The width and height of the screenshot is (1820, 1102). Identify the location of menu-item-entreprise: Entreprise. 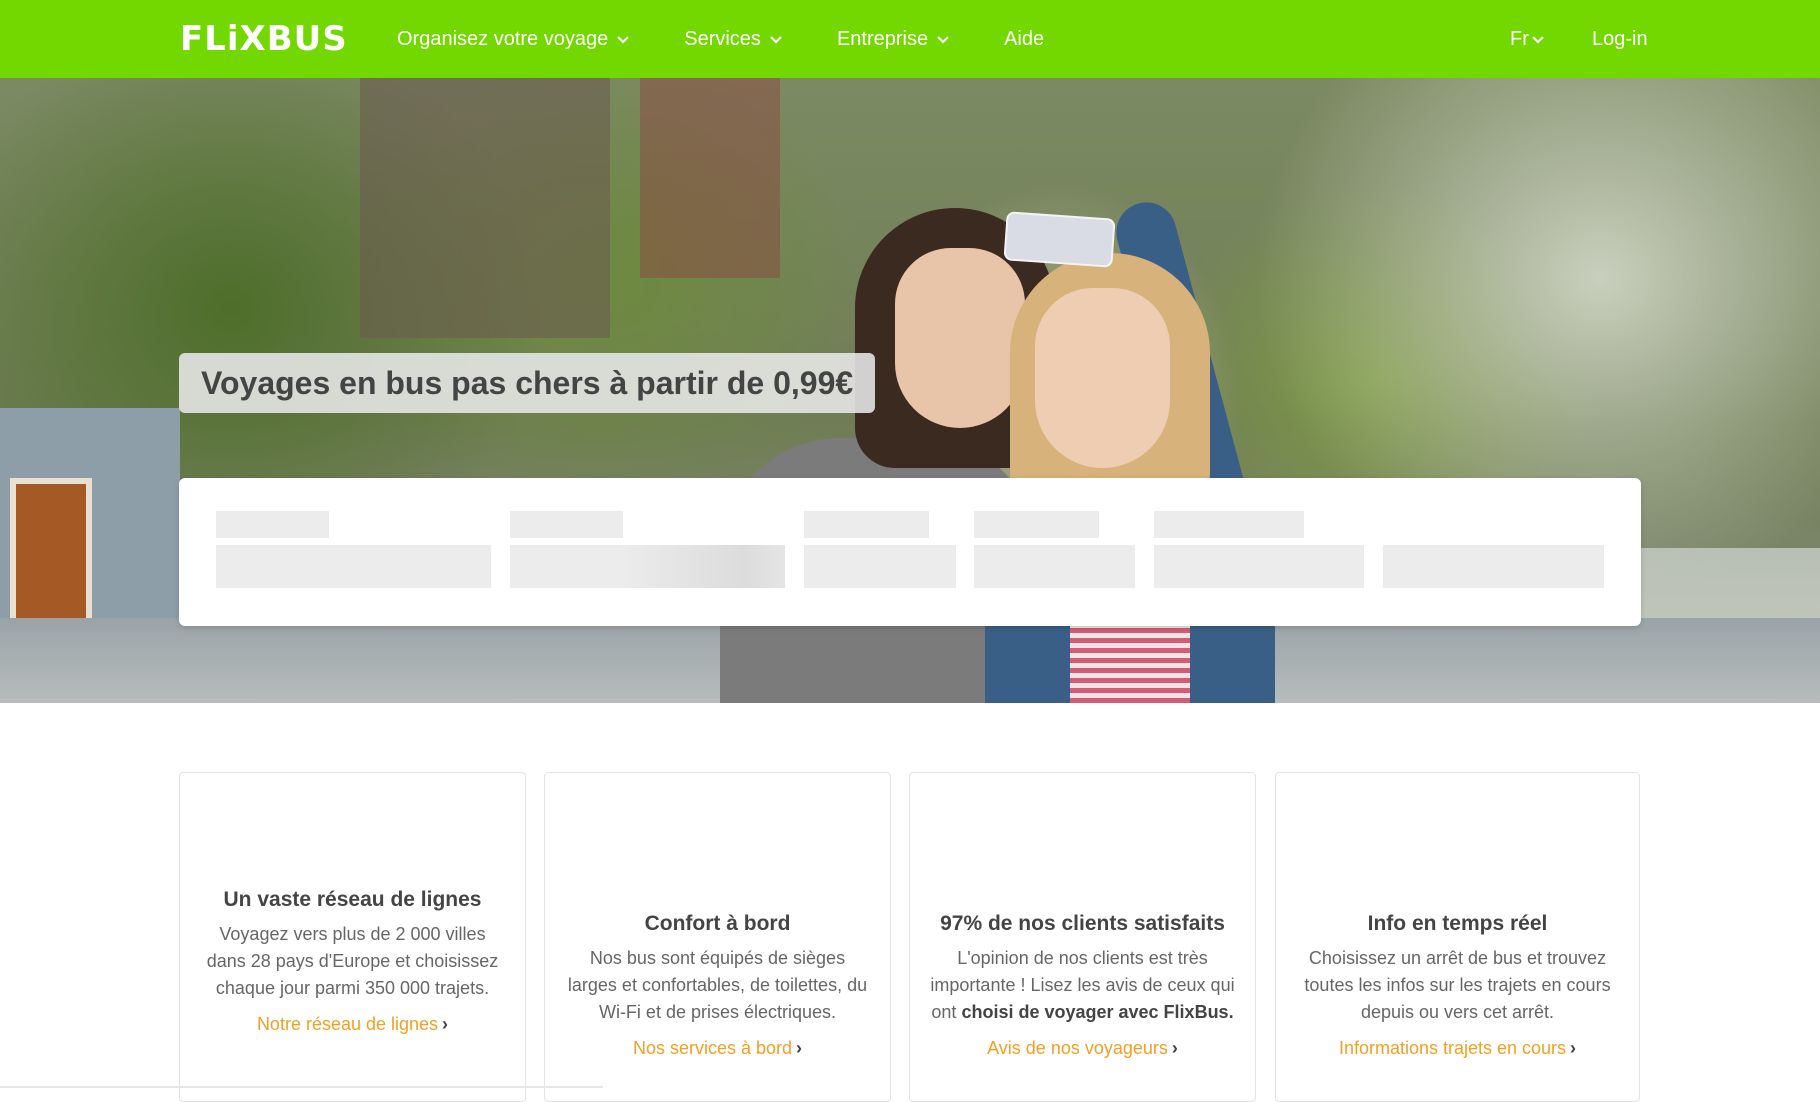
(893, 39).